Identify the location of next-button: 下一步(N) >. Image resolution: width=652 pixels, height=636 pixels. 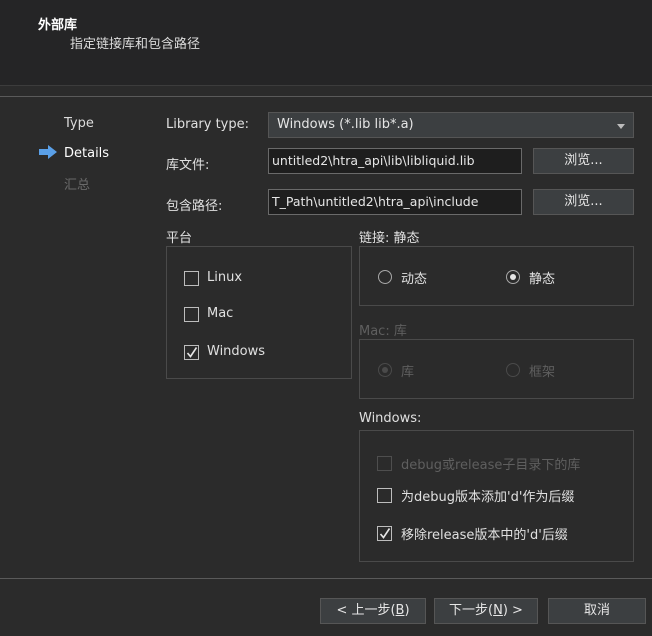
(486, 611).